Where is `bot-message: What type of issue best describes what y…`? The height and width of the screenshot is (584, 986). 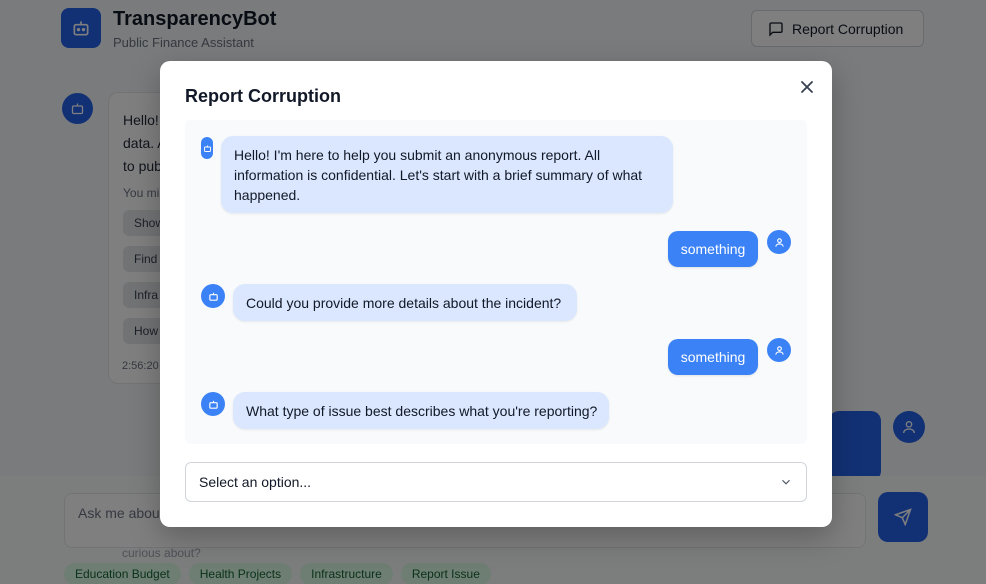
bot-message: What type of issue best describes what y… is located at coordinates (421, 410).